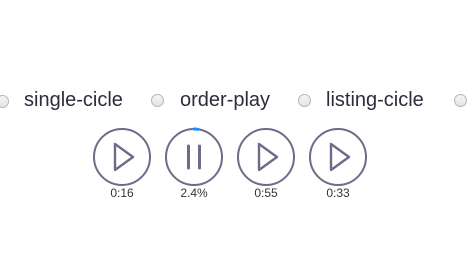 This screenshot has width=474, height=268. What do you see at coordinates (122, 193) in the screenshot?
I see `player-time-1: 0:16` at bounding box center [122, 193].